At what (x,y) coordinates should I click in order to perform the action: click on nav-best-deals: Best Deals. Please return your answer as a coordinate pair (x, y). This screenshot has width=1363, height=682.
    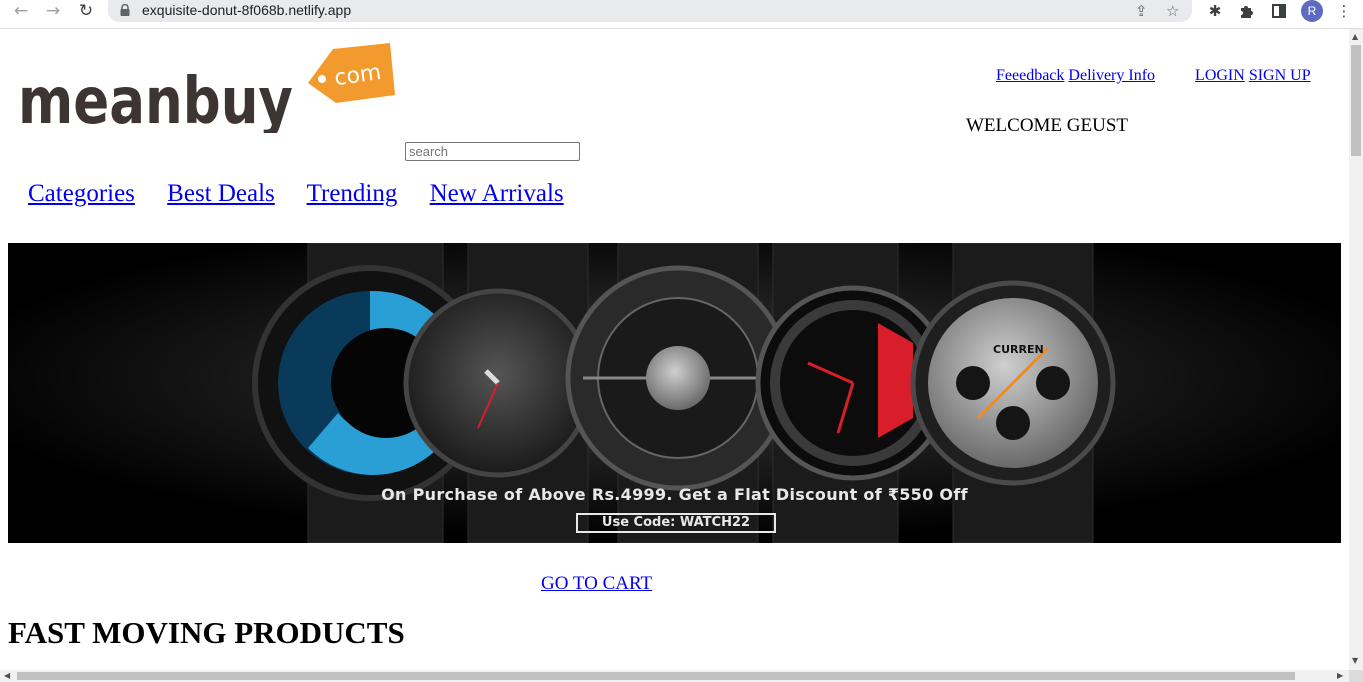
    Looking at the image, I should click on (221, 193).